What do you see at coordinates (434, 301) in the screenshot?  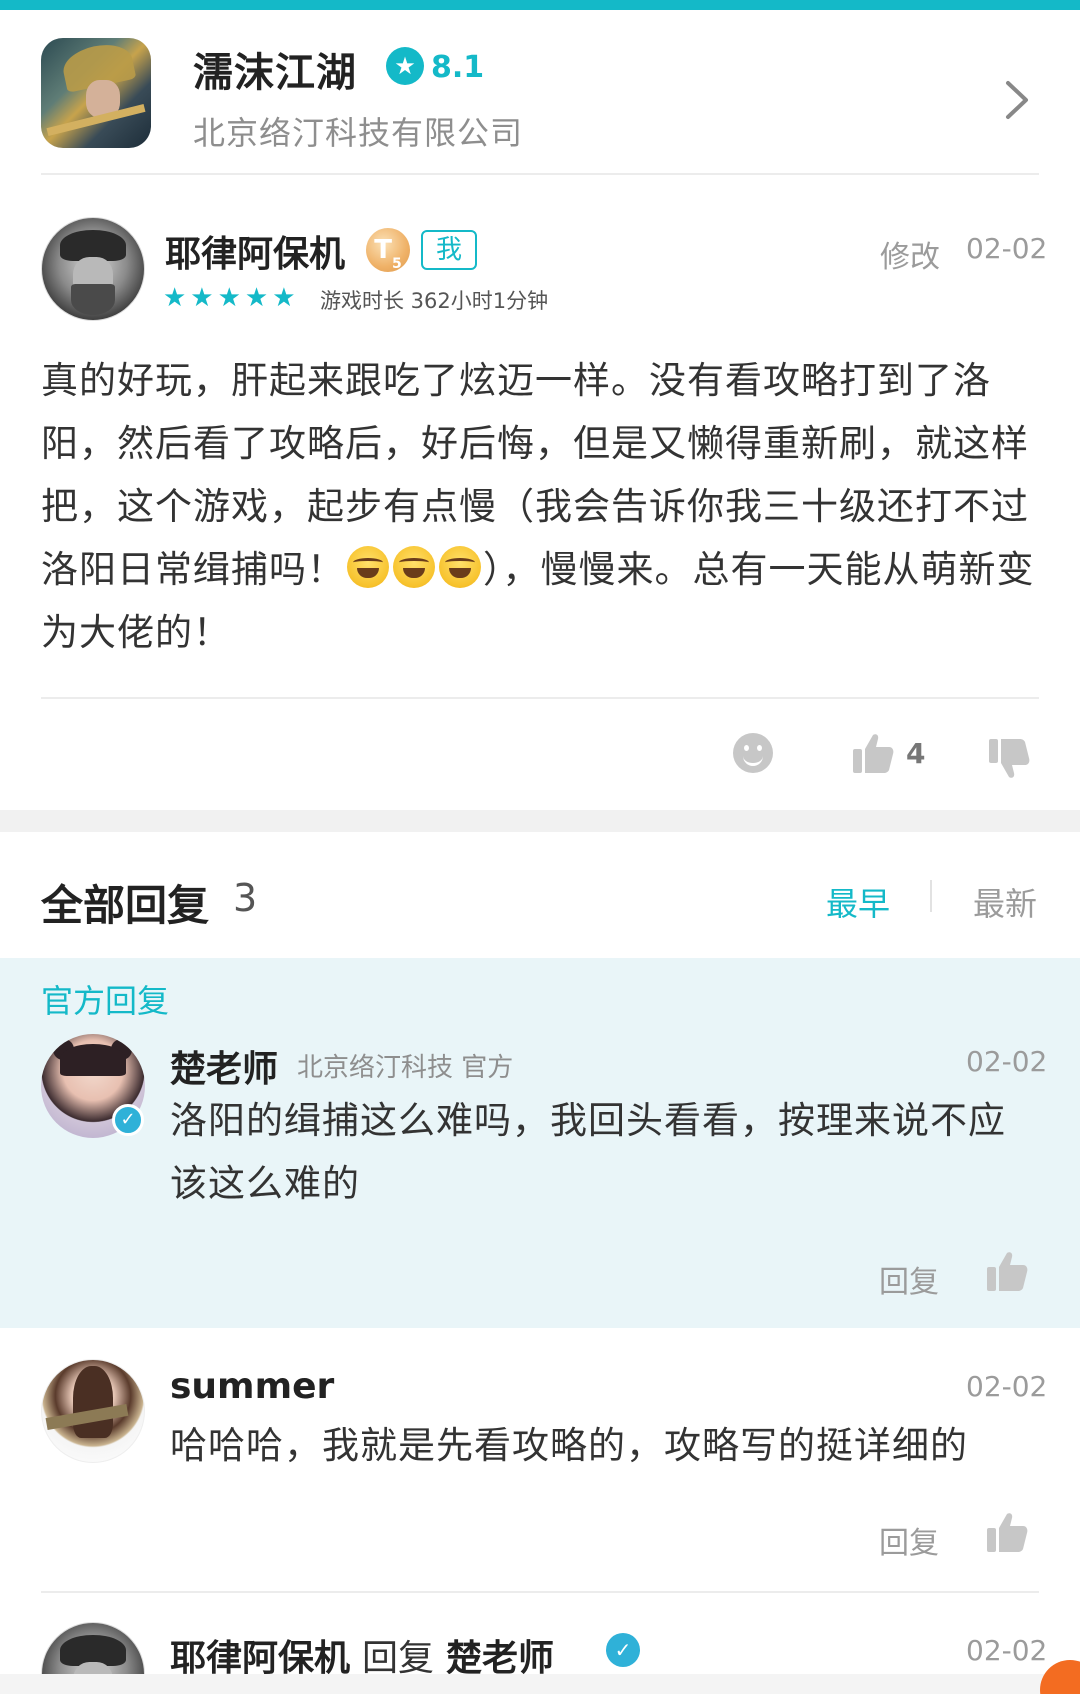 I see `playtime: 游戏时长 362小时1分钟` at bounding box center [434, 301].